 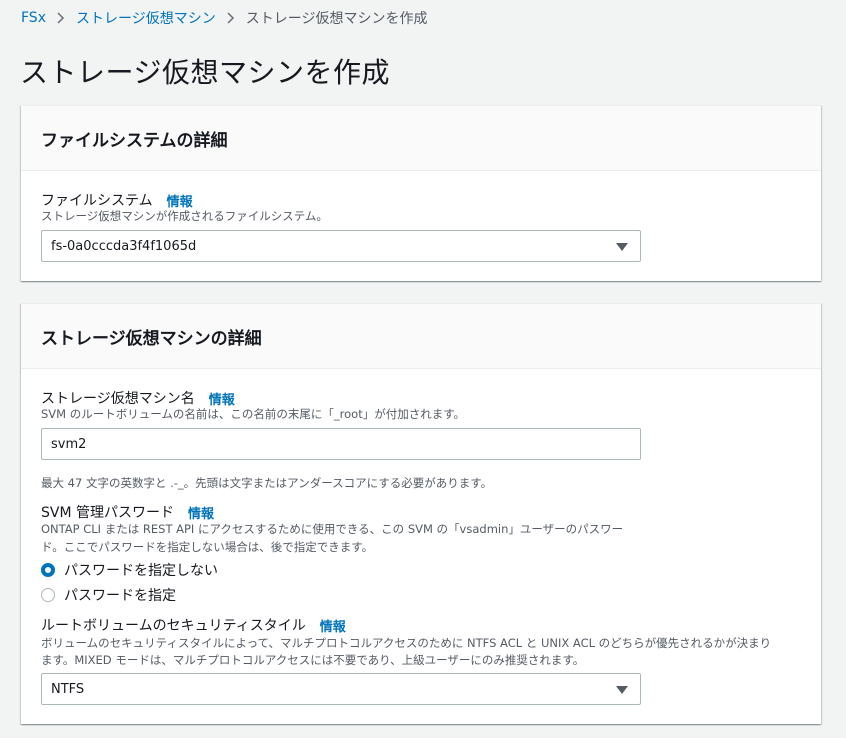 I want to click on panel-title: ストレージ仮想マシンの詳細, so click(x=151, y=338).